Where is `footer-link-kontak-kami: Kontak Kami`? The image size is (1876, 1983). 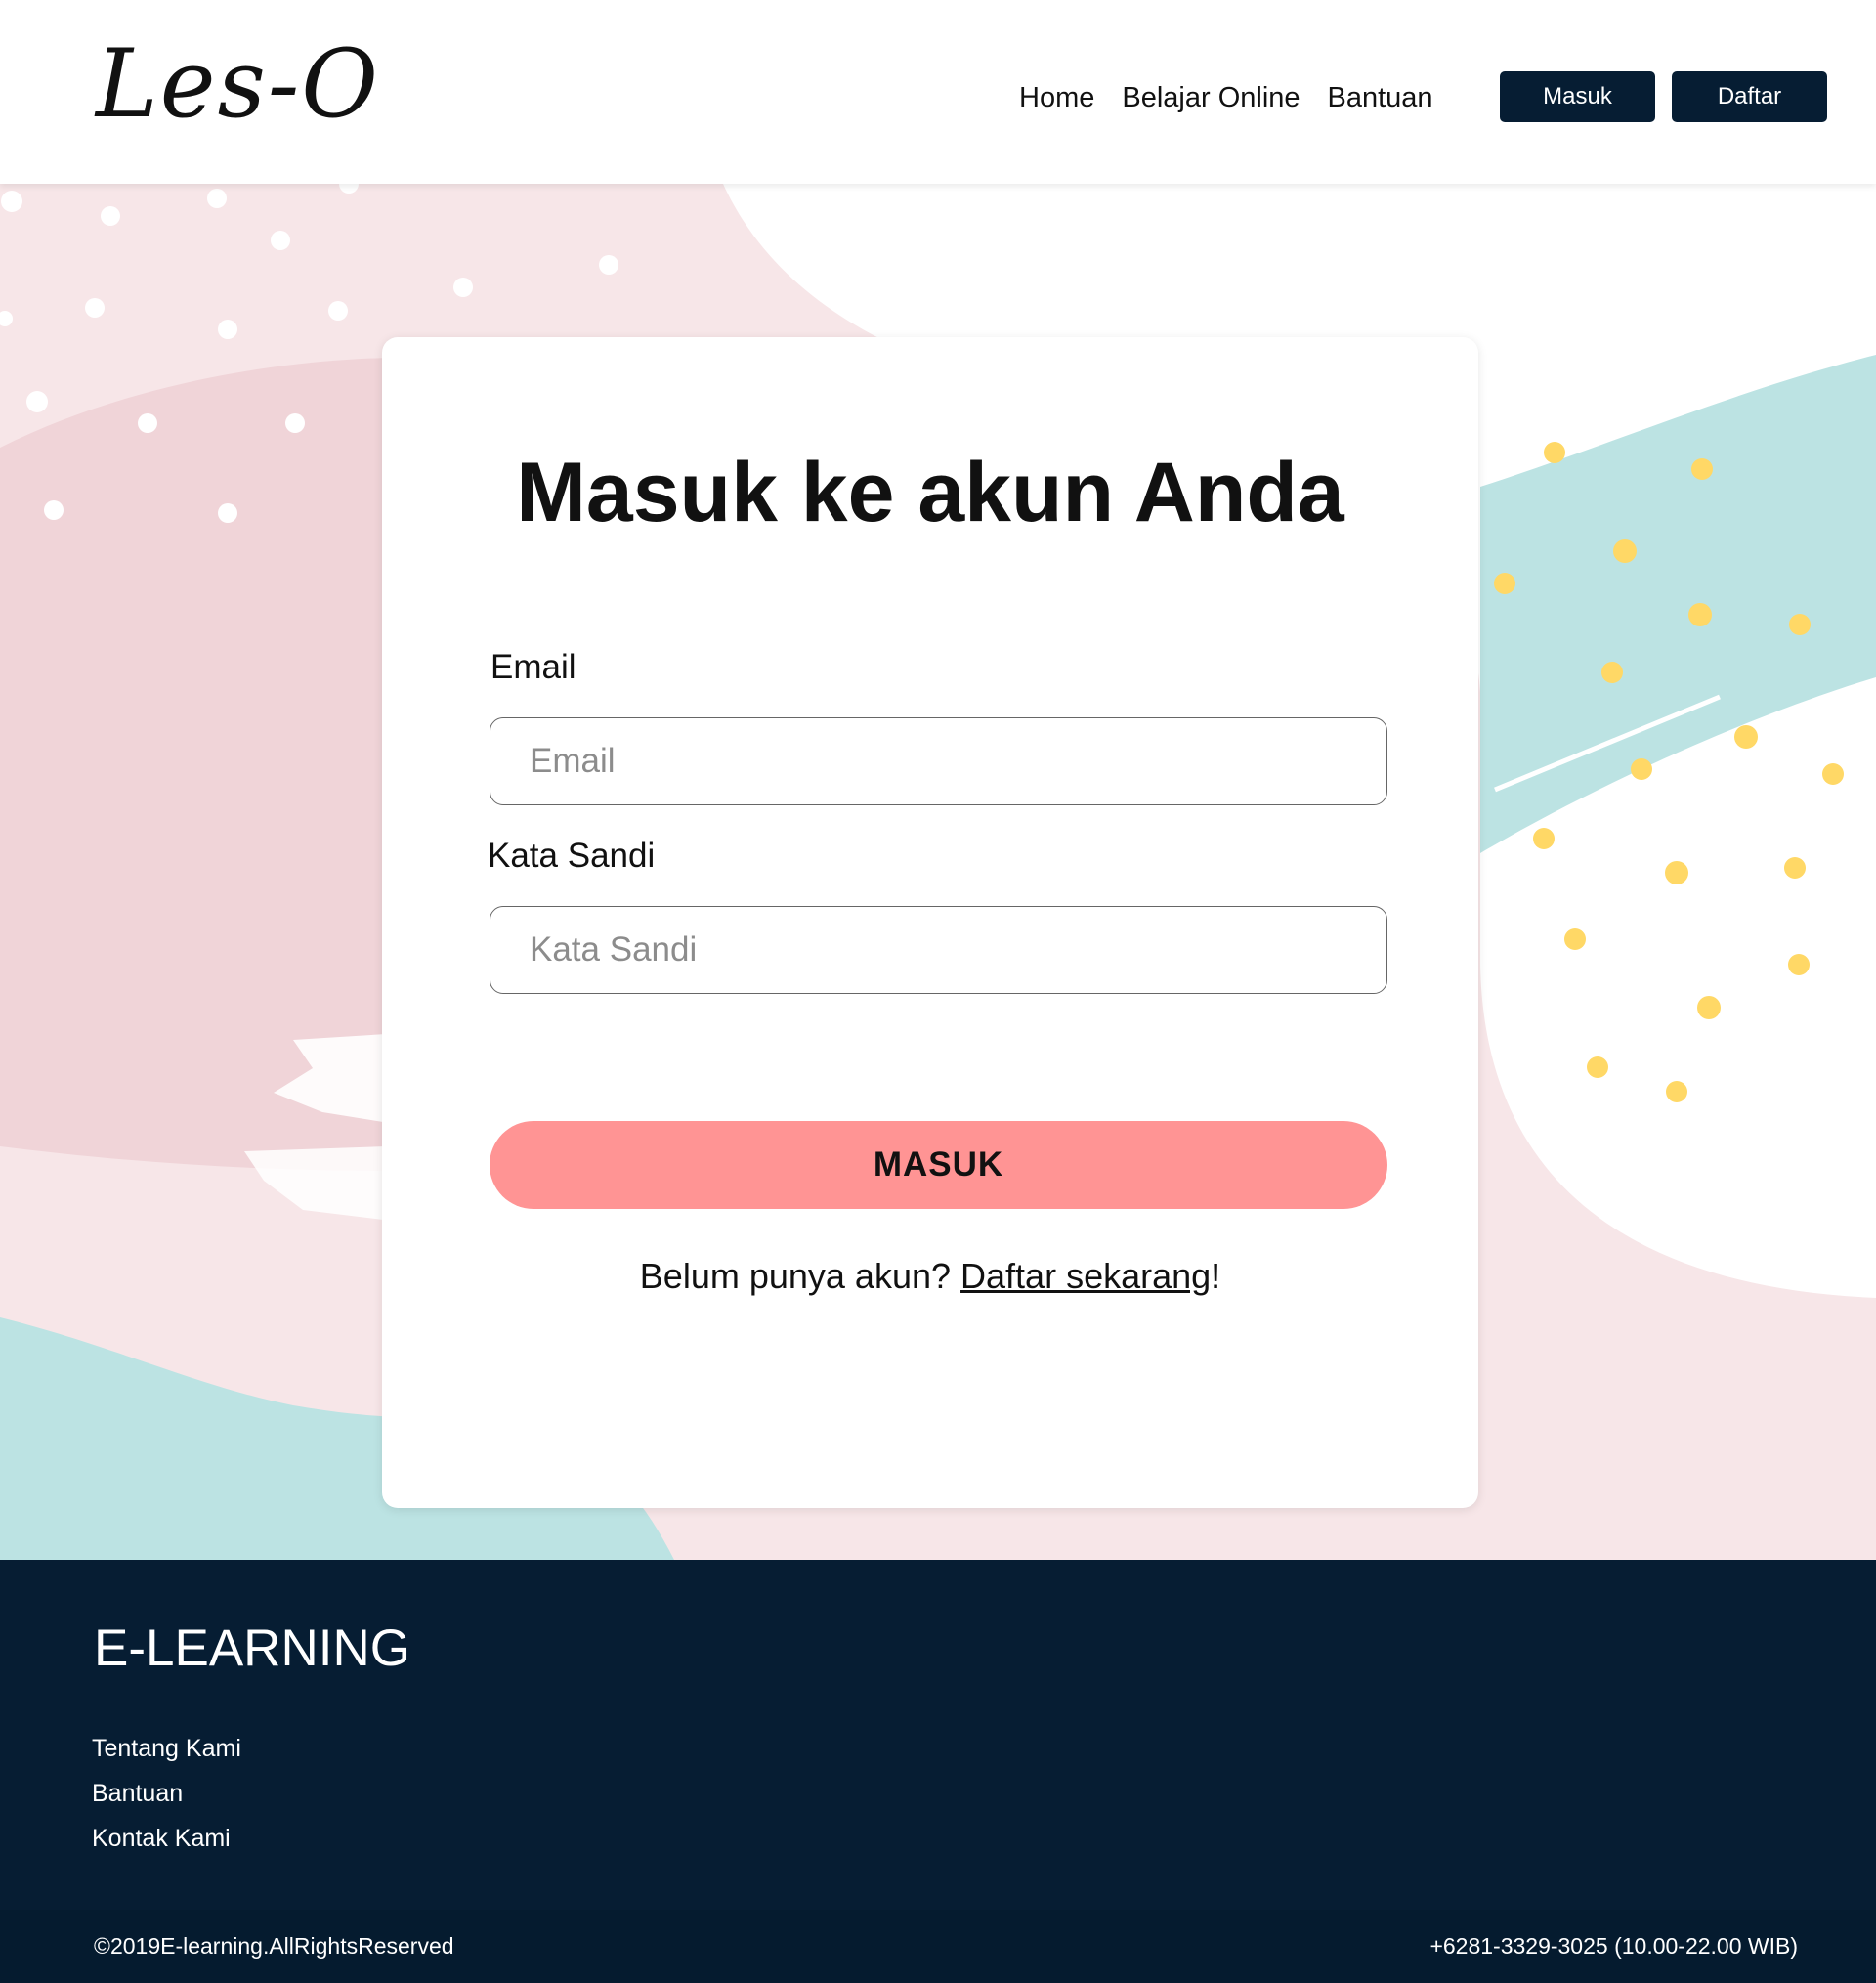
footer-link-kontak-kami: Kontak Kami is located at coordinates (161, 1838).